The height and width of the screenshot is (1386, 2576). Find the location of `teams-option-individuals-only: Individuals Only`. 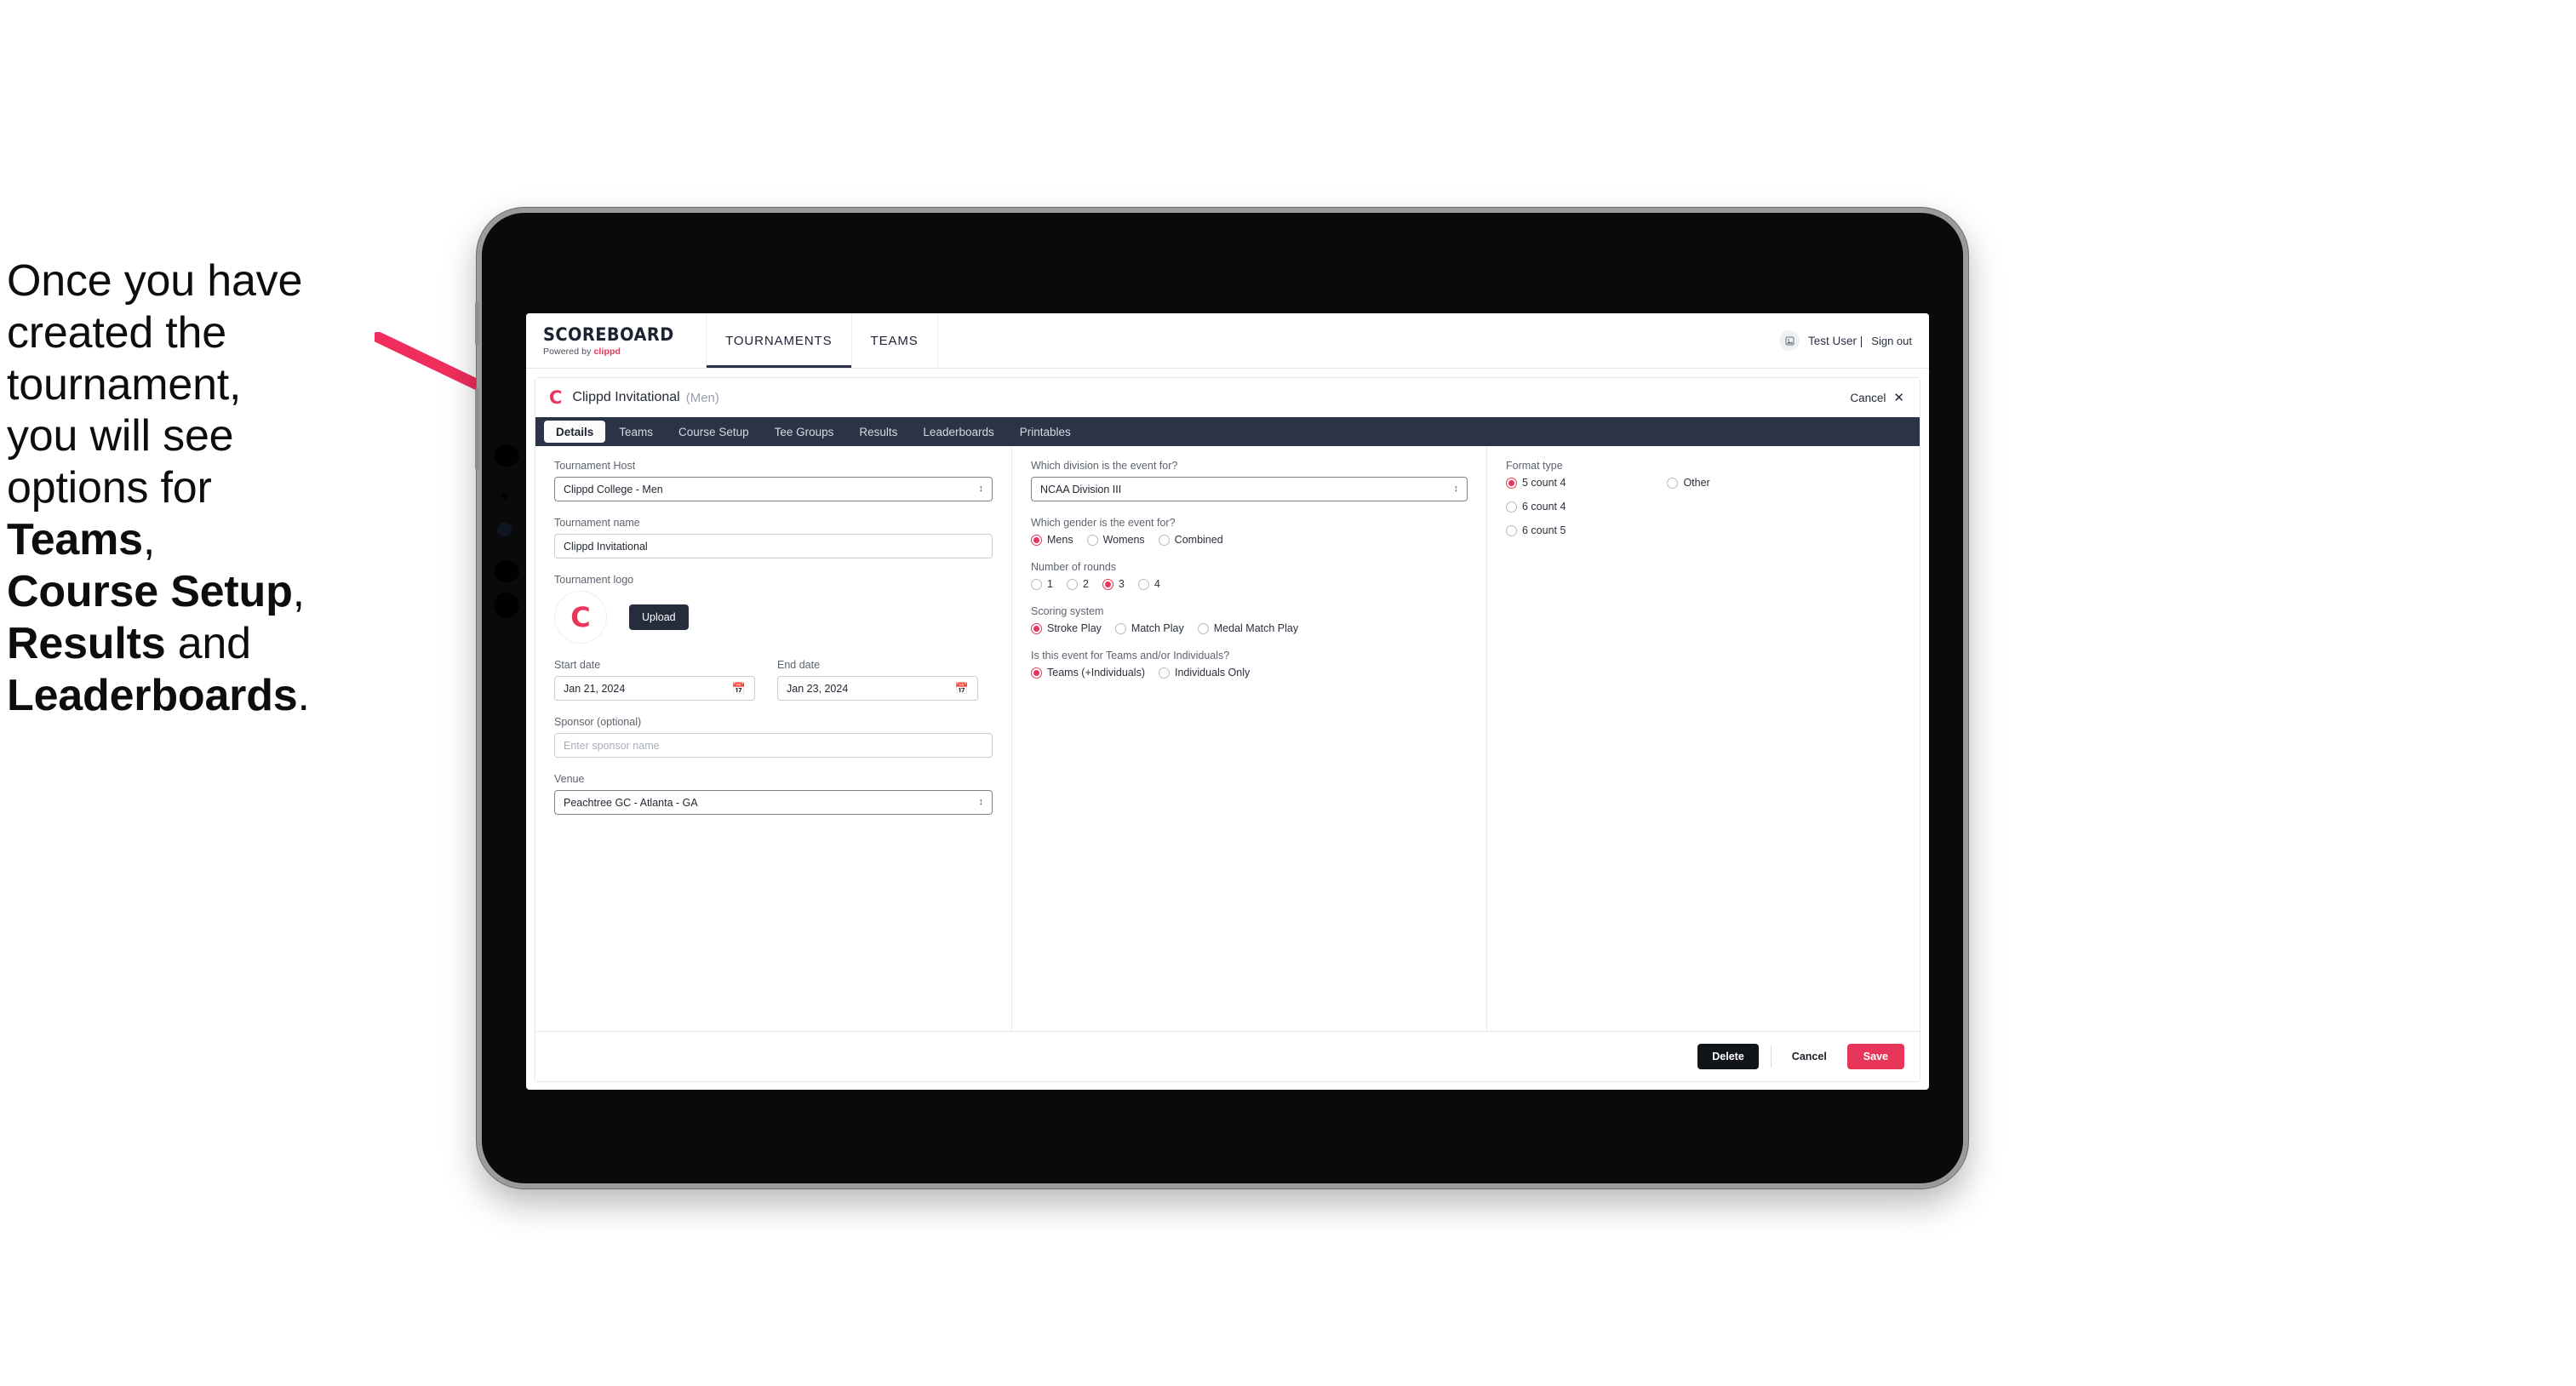

teams-option-individuals-only: Individuals Only is located at coordinates (1204, 673).